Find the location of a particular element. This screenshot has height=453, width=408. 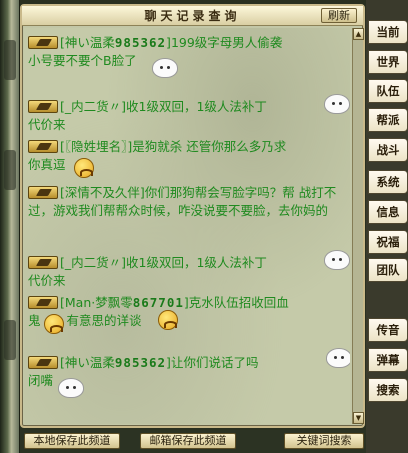

message-sender: [Man·梦飘零 is located at coordinates (96, 302).